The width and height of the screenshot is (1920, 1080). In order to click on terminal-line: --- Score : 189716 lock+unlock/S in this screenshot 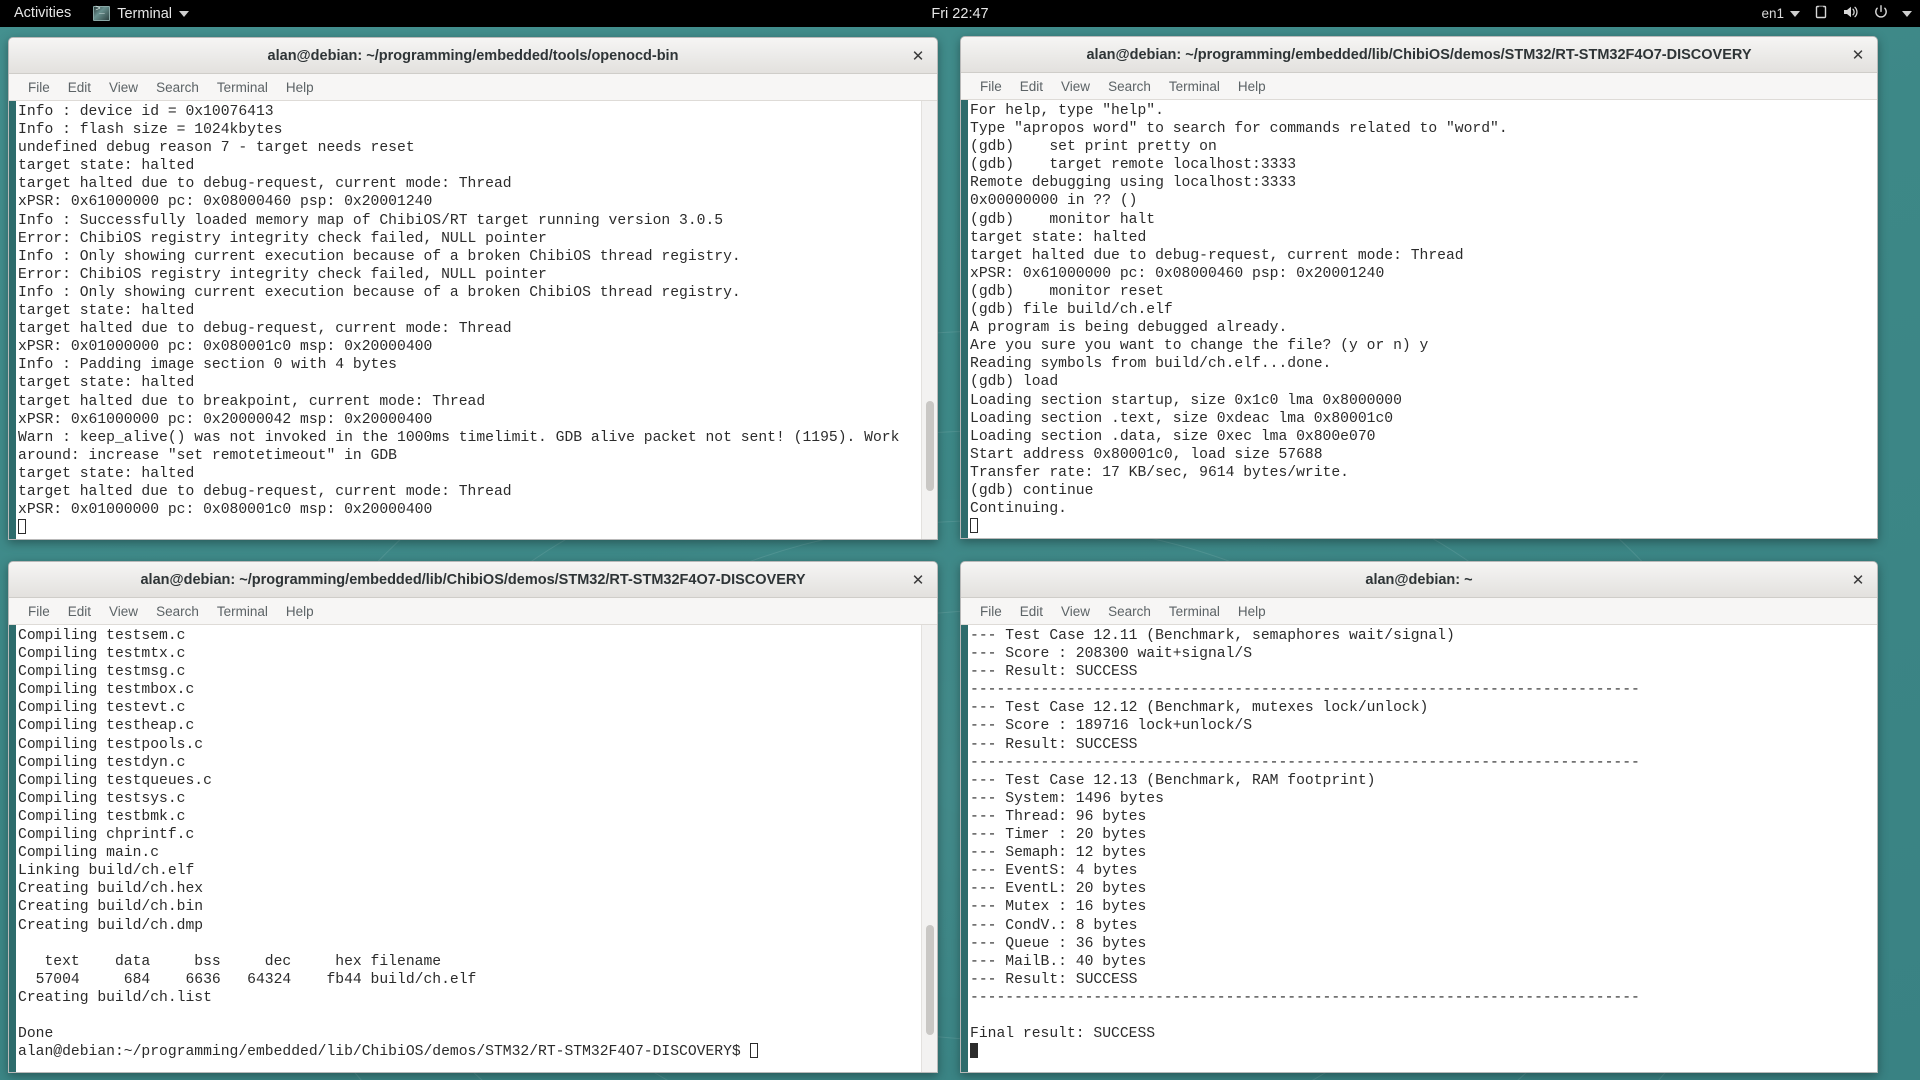, I will do `click(1111, 726)`.